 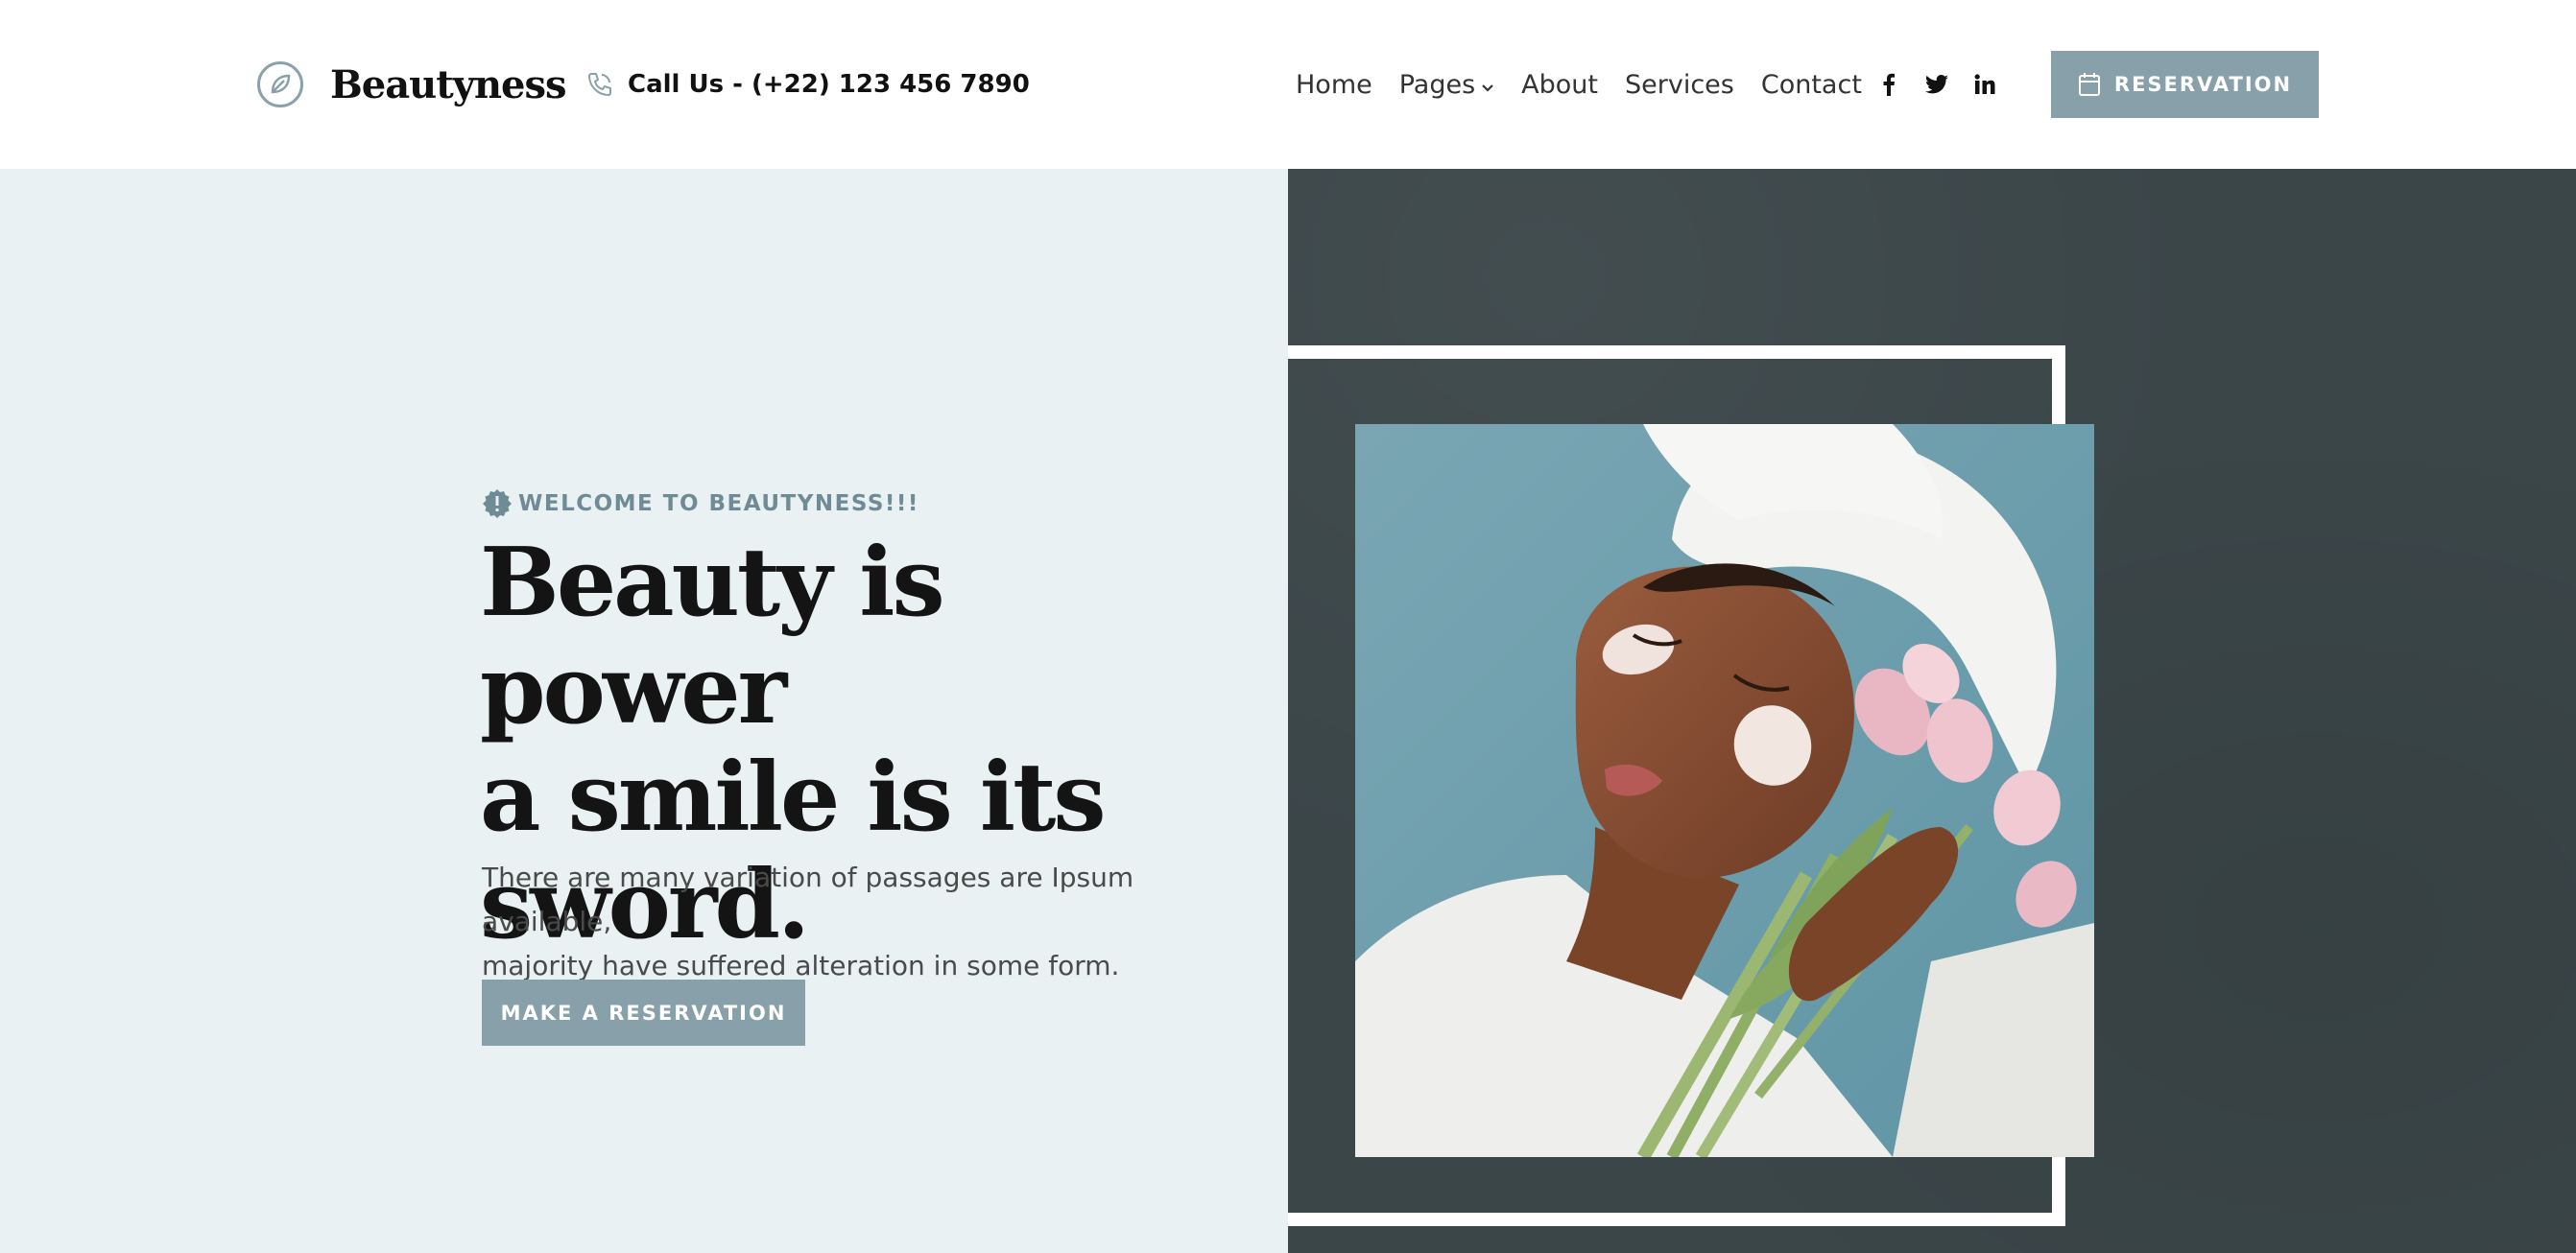 I want to click on twitter-icon, so click(x=1937, y=84).